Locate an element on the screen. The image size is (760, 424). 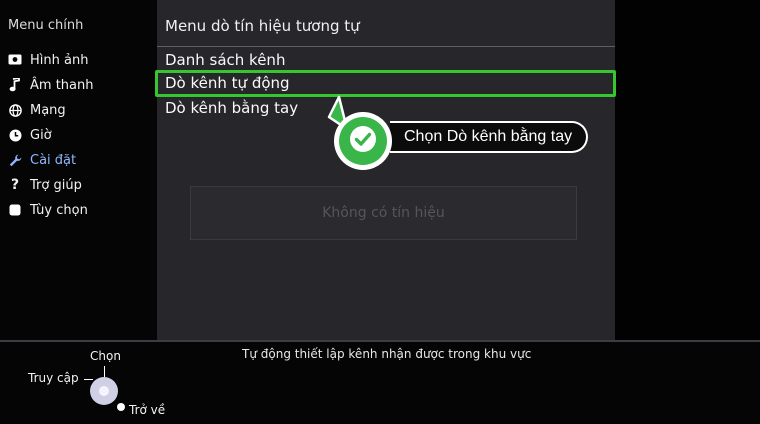
clock-icon is located at coordinates (15, 135).